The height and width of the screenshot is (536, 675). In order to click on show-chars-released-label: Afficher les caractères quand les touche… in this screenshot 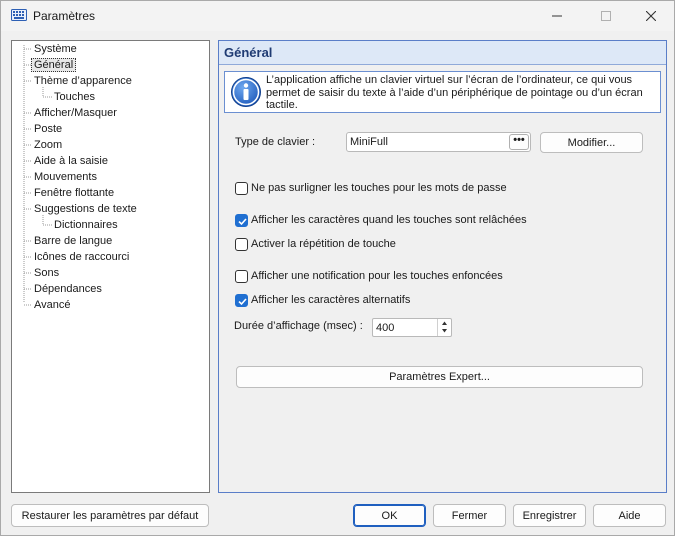, I will do `click(389, 220)`.